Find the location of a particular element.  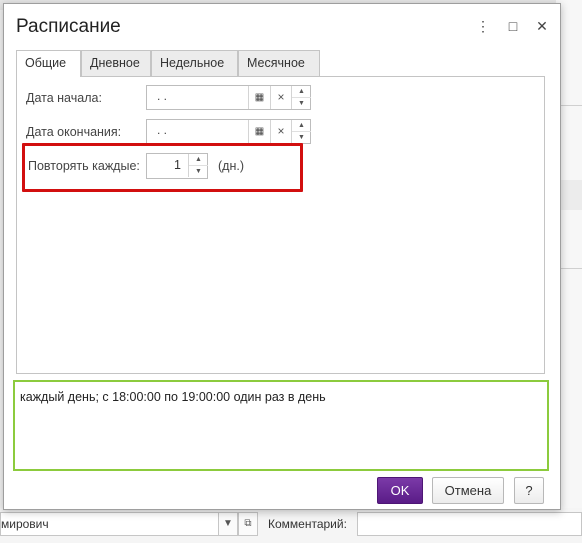

tab-daily: Дневное is located at coordinates (116, 63).